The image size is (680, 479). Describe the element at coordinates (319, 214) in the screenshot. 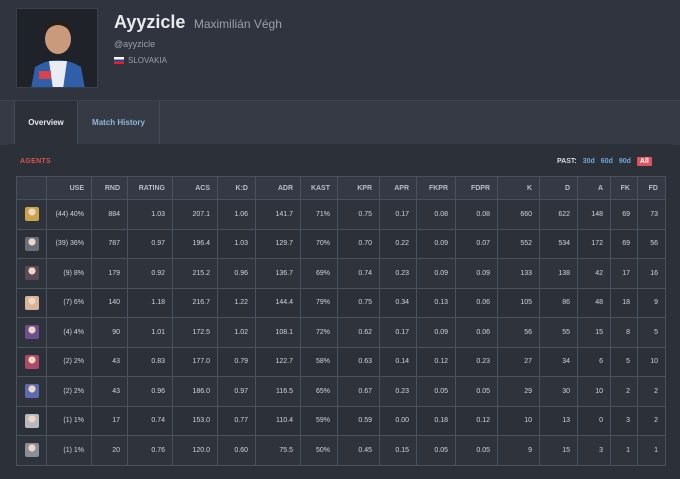

I see `table-cell: 71%` at that location.